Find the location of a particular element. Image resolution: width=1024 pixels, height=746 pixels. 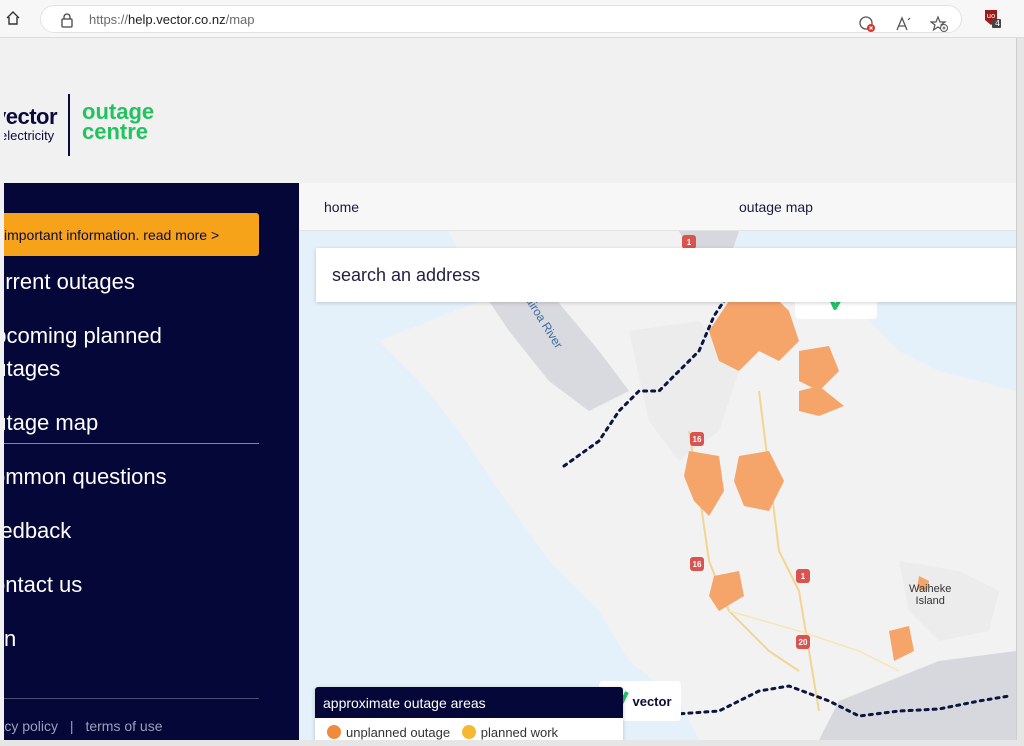

browser-toolbar: https://help.vector.co.nz/map uo 4 is located at coordinates (512, 19).